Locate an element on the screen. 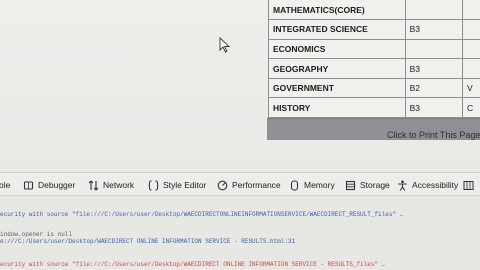 The height and width of the screenshot is (270, 480). table-row: ECONOMICS is located at coordinates (374, 49).